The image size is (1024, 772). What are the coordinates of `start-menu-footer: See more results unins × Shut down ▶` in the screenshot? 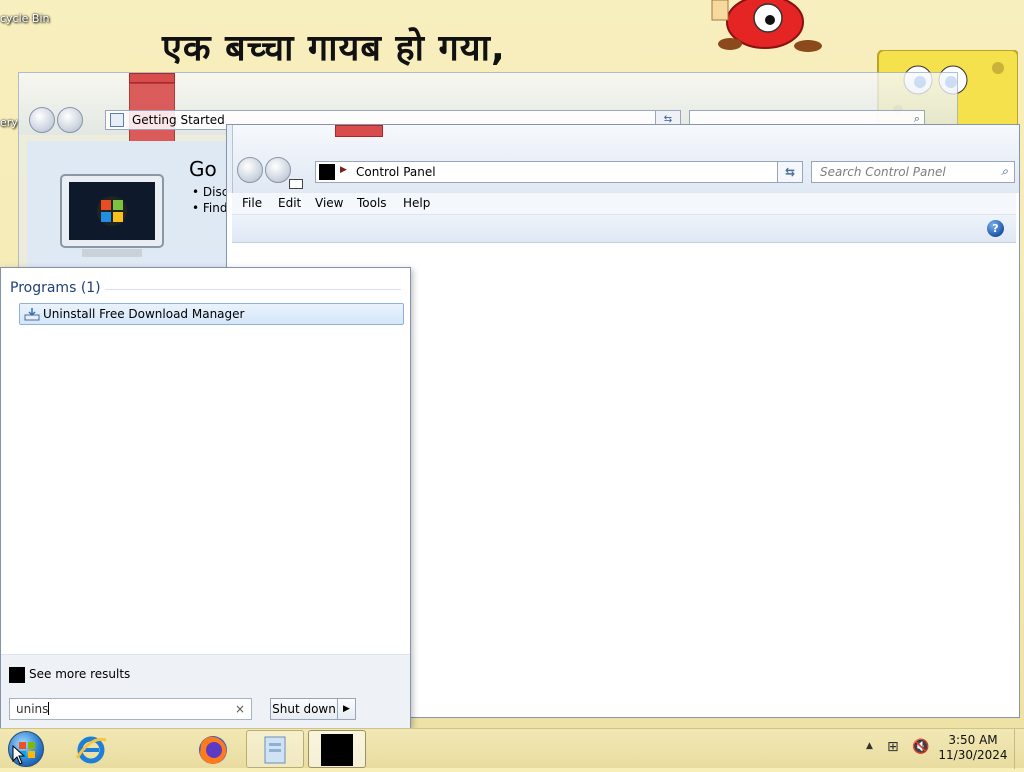 It's located at (205, 691).